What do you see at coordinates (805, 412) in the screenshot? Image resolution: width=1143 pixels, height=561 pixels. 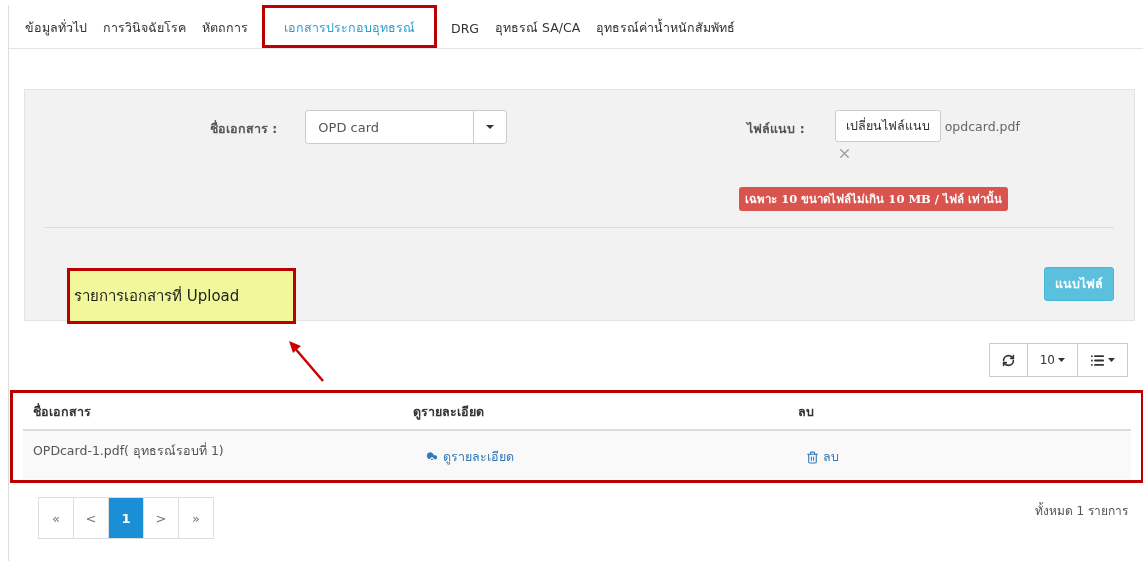 I see `column-header: ลบ` at bounding box center [805, 412].